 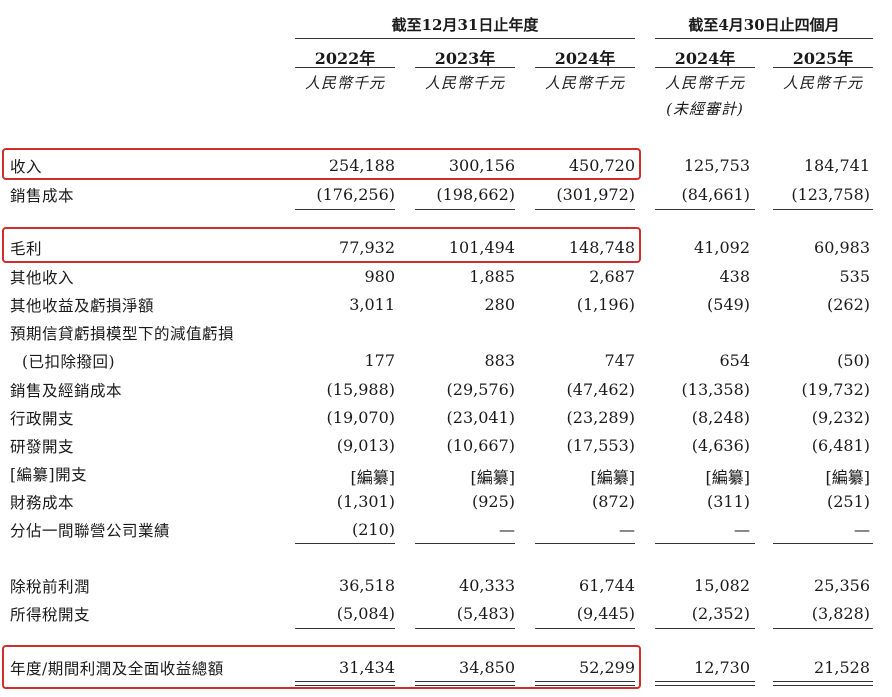 I want to click on row-value: (50), so click(x=853, y=360).